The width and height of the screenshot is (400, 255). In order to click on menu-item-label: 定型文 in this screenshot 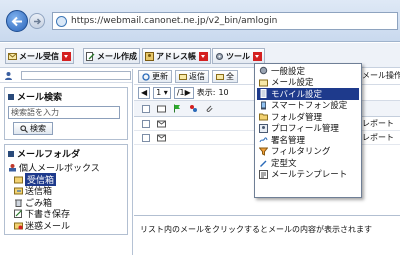, I will do `click(284, 163)`.